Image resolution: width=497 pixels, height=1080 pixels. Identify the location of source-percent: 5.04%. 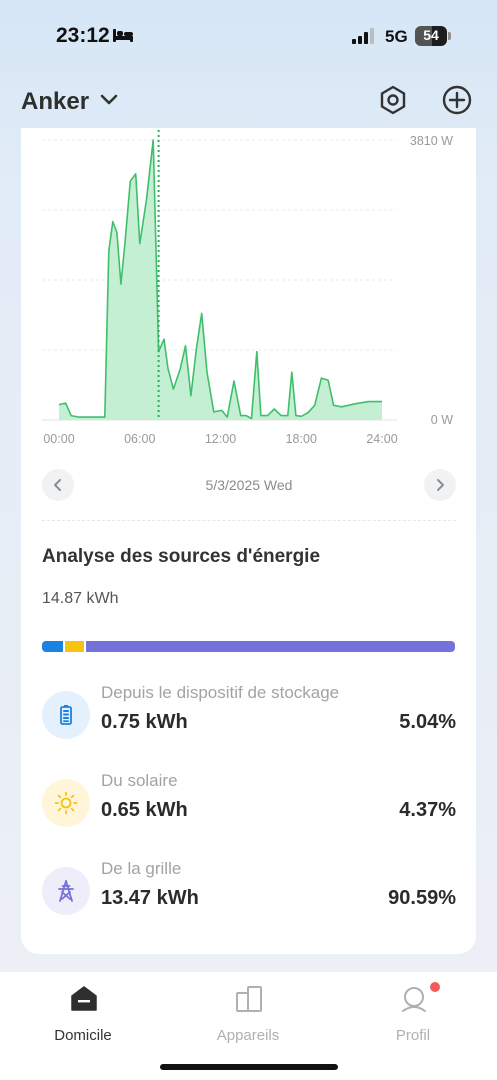
(427, 722).